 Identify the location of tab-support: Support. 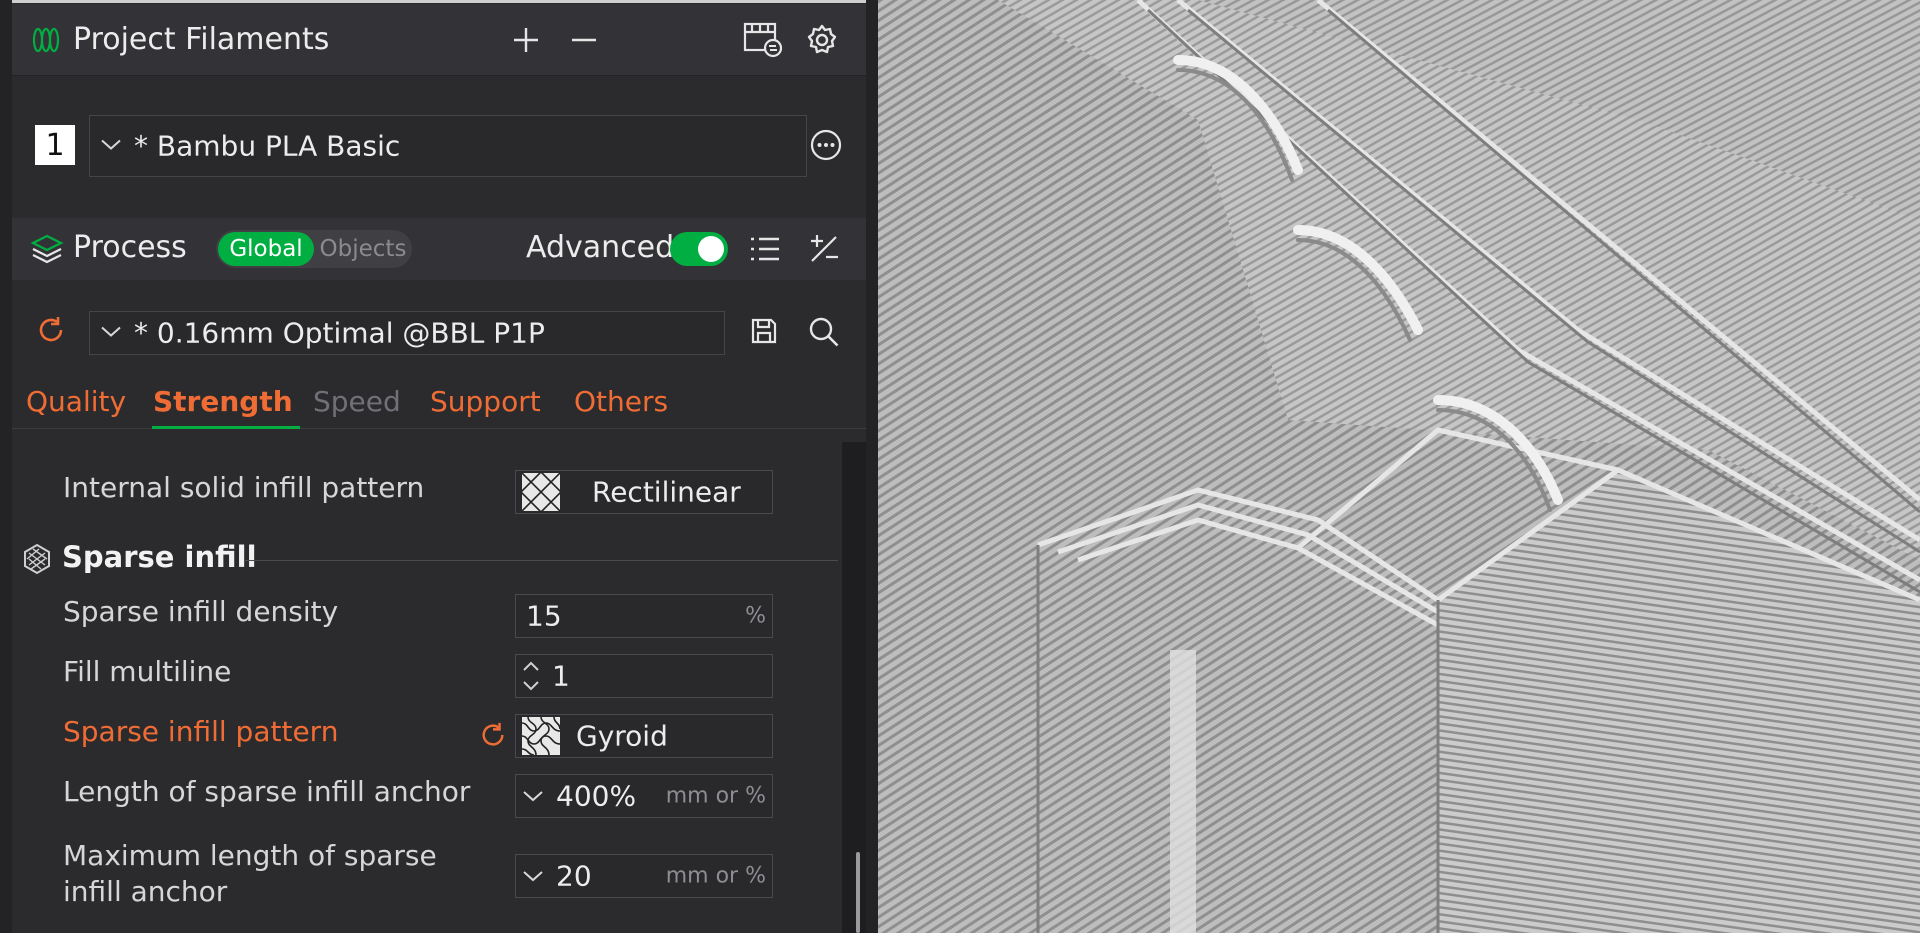
(485, 401).